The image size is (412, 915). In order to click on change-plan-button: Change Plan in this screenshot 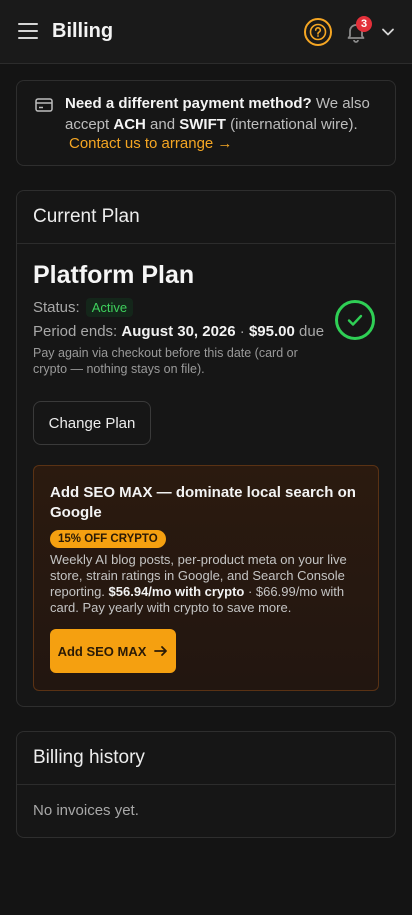, I will do `click(92, 423)`.